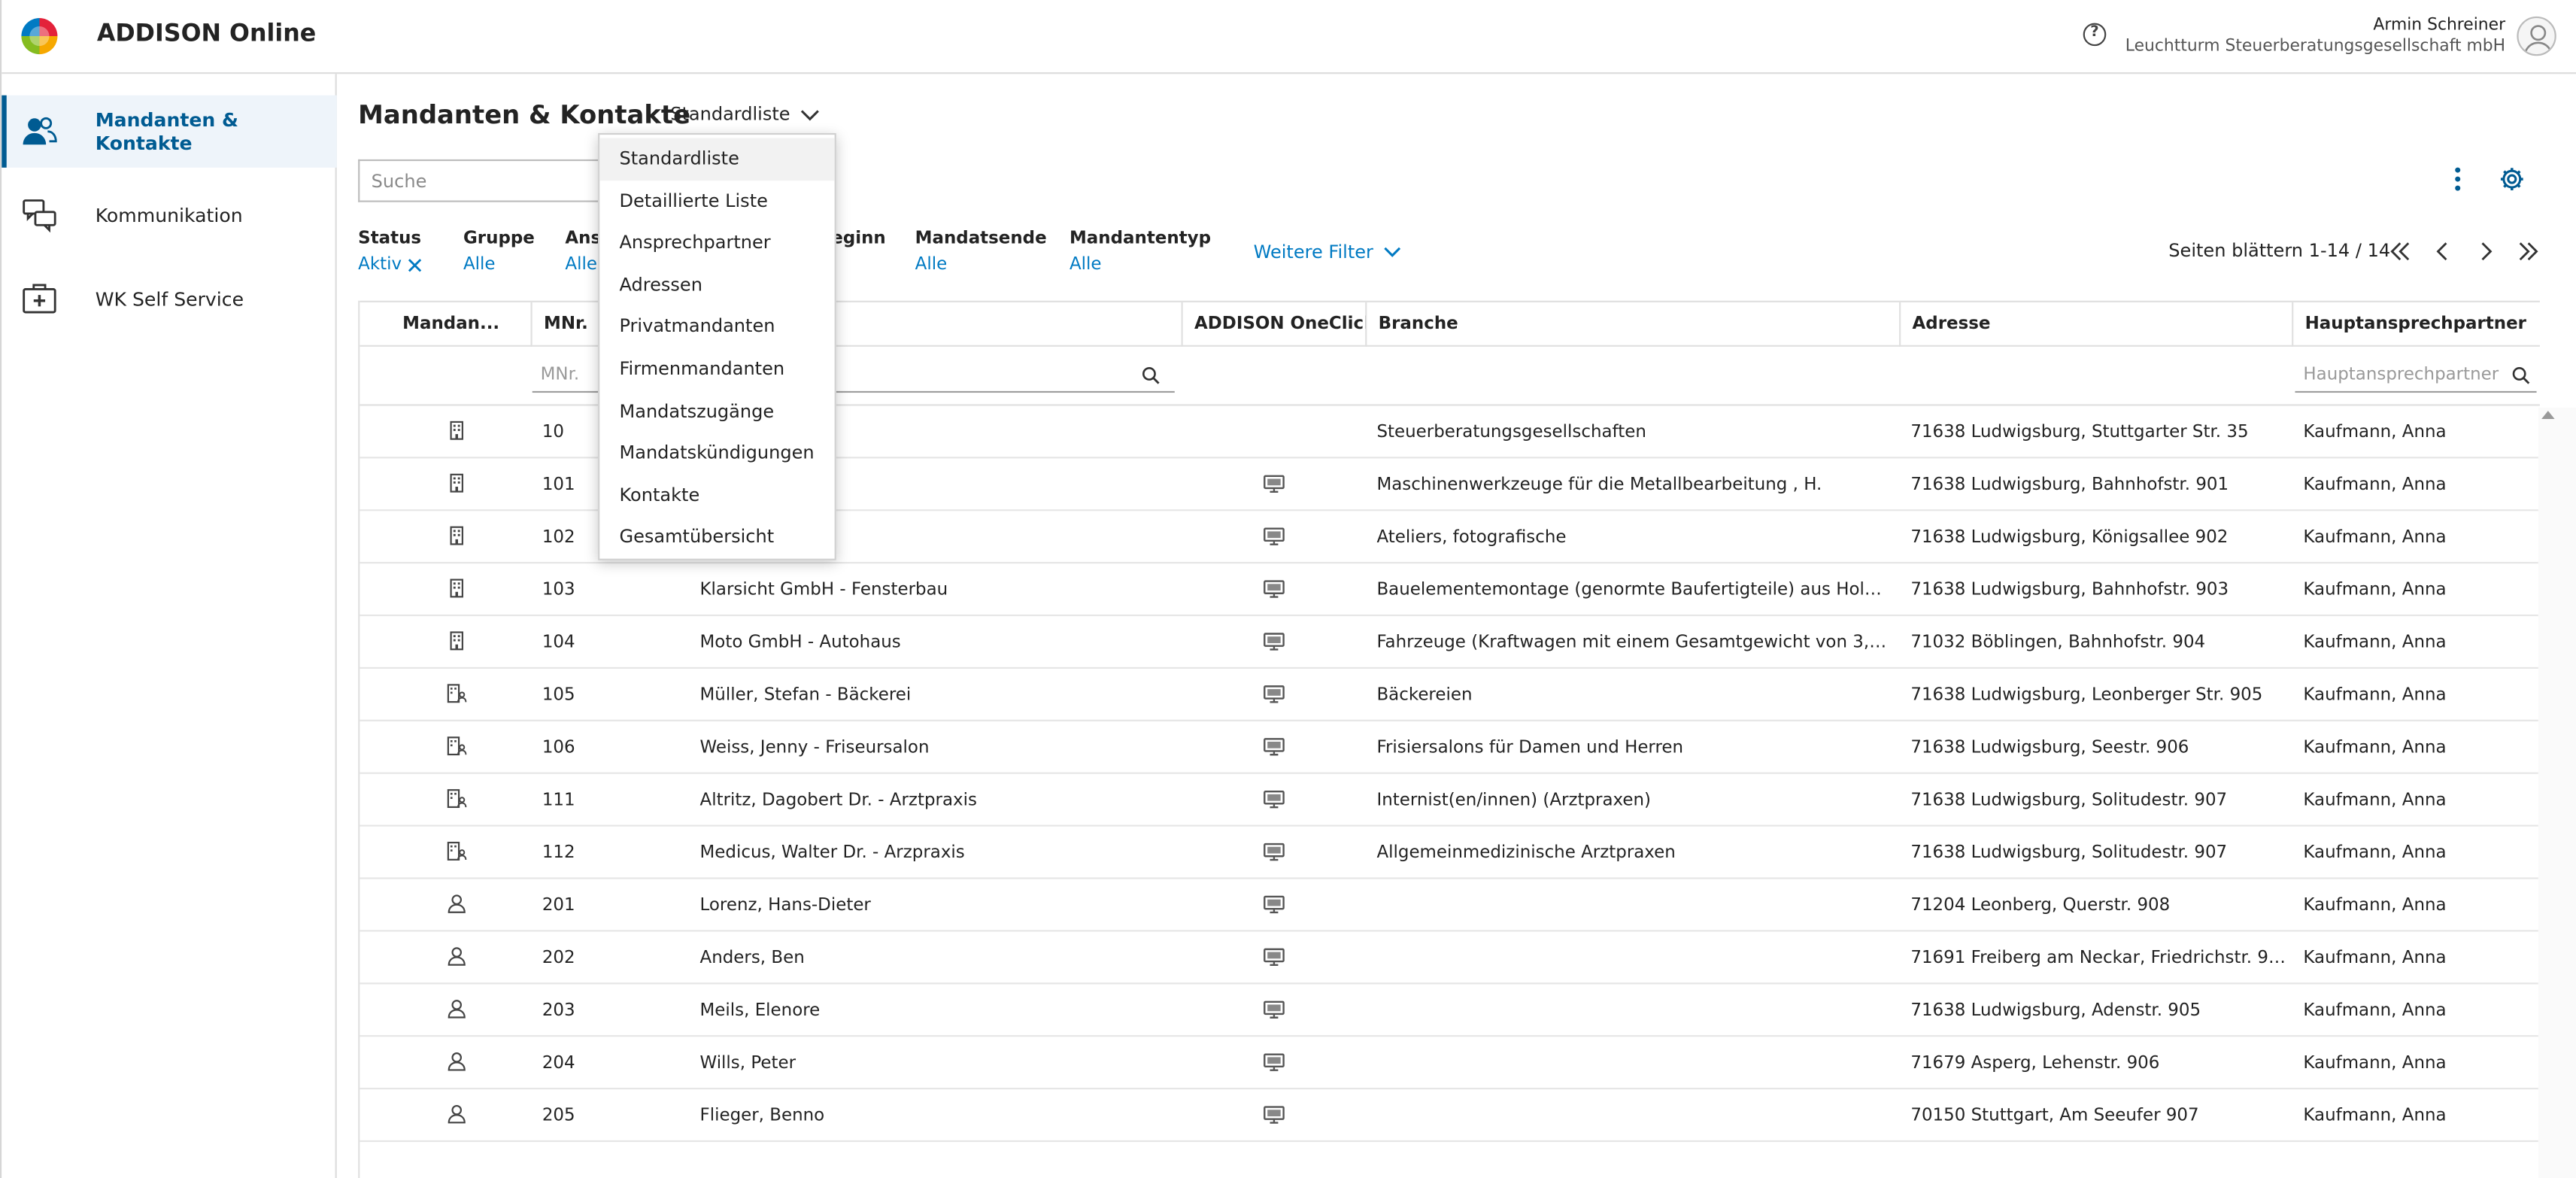  What do you see at coordinates (2069, 853) in the screenshot?
I see `row-adresse: 71638 Ludwigsburg, Solitudestr. 907` at bounding box center [2069, 853].